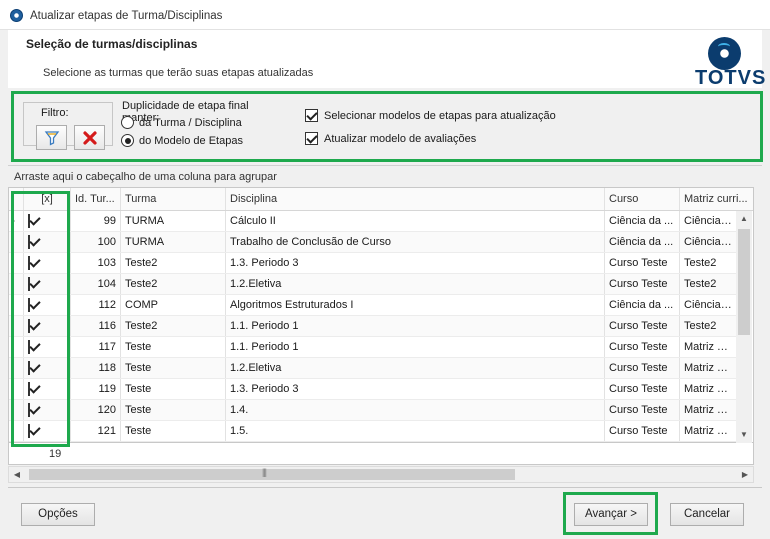  What do you see at coordinates (126, 16) in the screenshot?
I see `window-title: Atualizar etapas de Turma/Disciplinas` at bounding box center [126, 16].